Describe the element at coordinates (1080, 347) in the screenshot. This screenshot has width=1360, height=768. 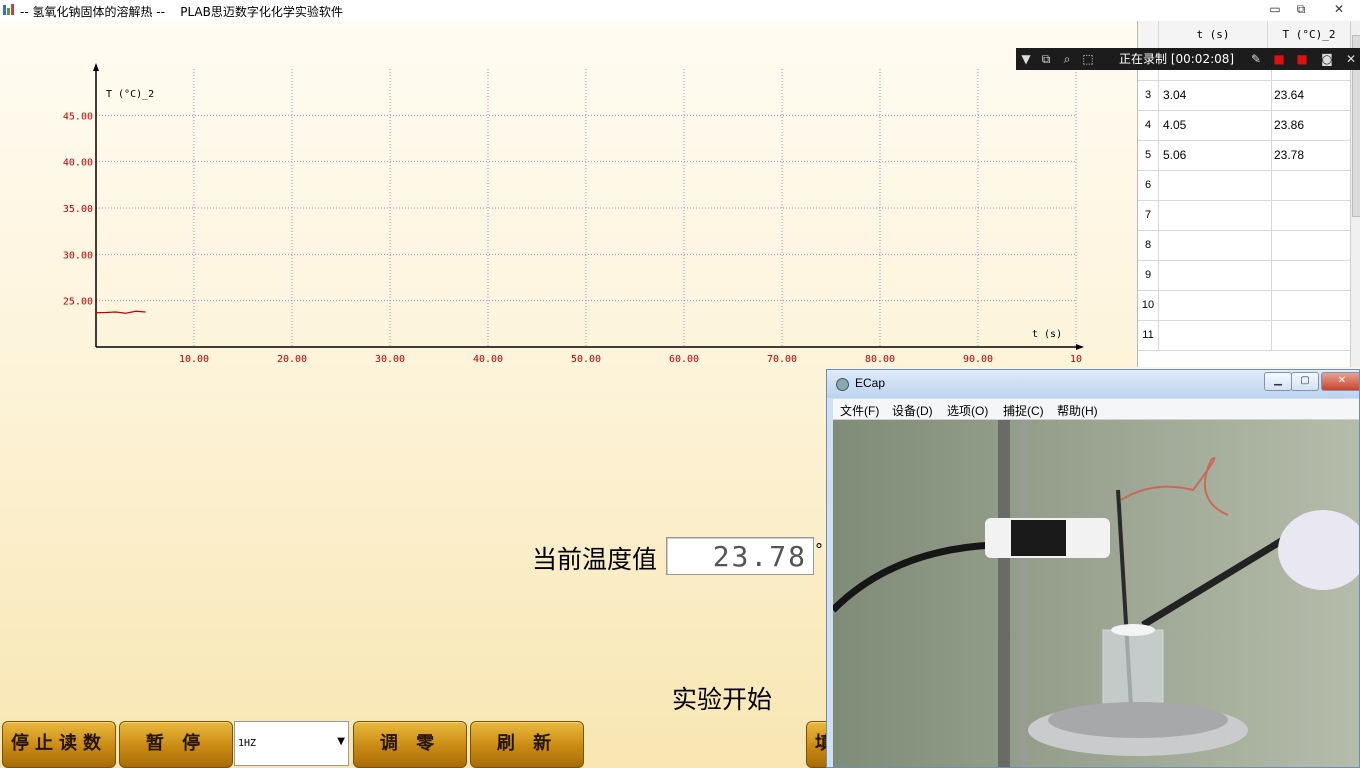
I see `x-axis-arrow` at that location.